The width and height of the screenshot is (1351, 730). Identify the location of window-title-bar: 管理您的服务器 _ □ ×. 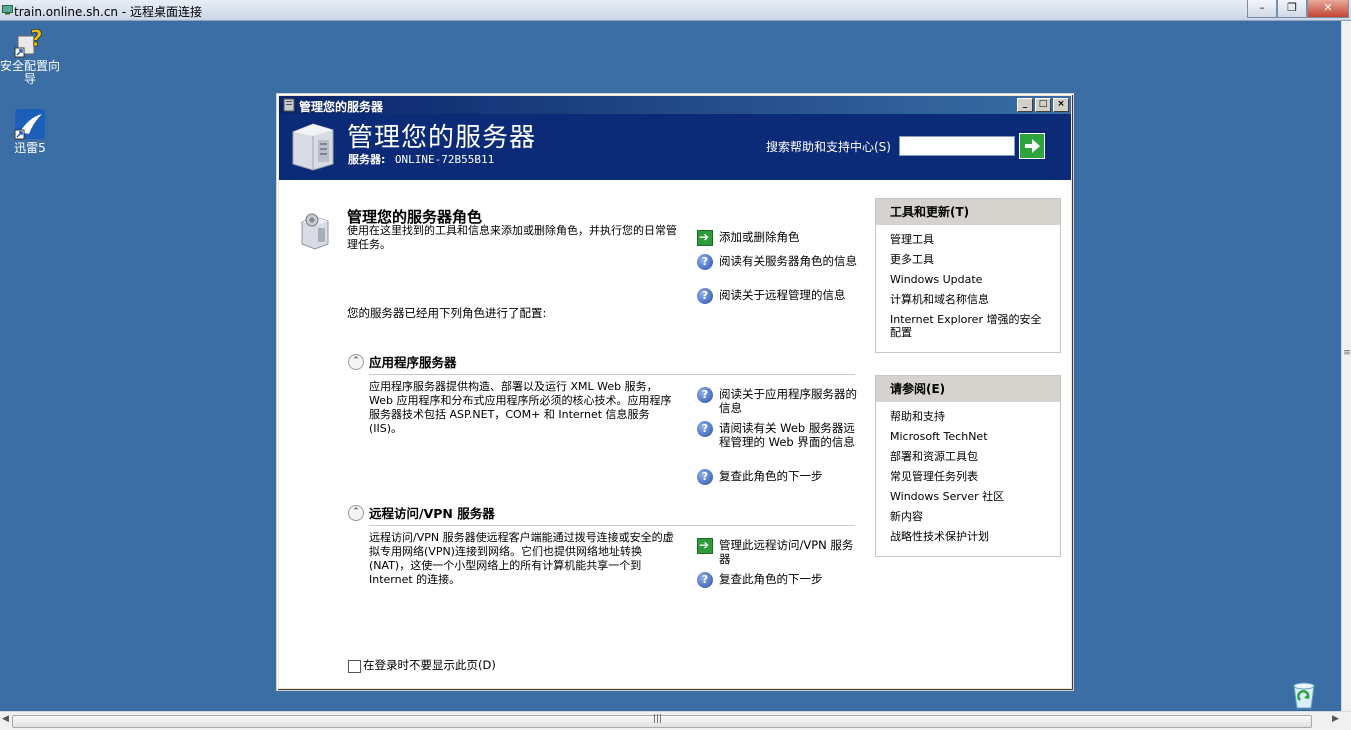
(675, 105).